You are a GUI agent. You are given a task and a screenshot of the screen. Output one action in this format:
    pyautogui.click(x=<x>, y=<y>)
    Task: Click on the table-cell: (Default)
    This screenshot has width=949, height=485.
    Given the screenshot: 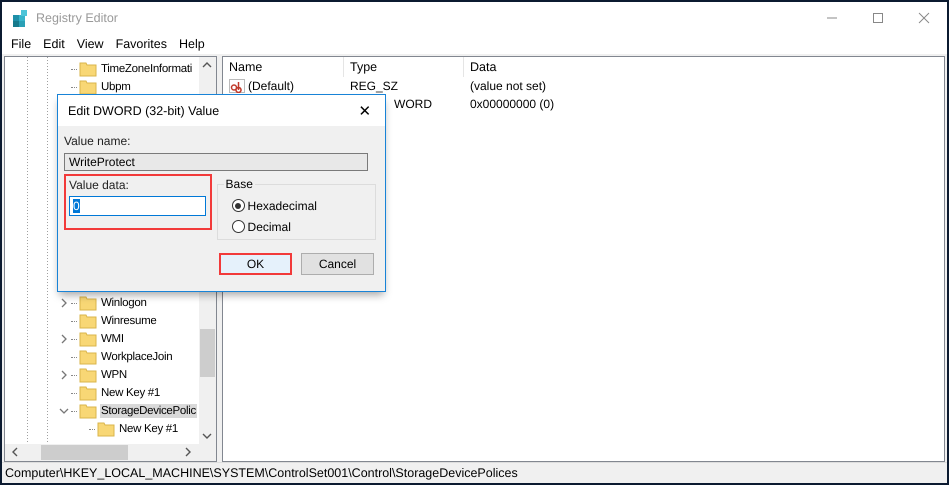 What is the action you would take?
    pyautogui.click(x=271, y=86)
    